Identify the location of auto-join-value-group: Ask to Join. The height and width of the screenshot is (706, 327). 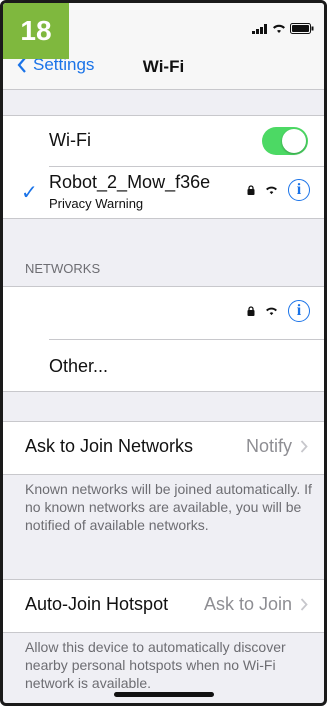
(256, 604).